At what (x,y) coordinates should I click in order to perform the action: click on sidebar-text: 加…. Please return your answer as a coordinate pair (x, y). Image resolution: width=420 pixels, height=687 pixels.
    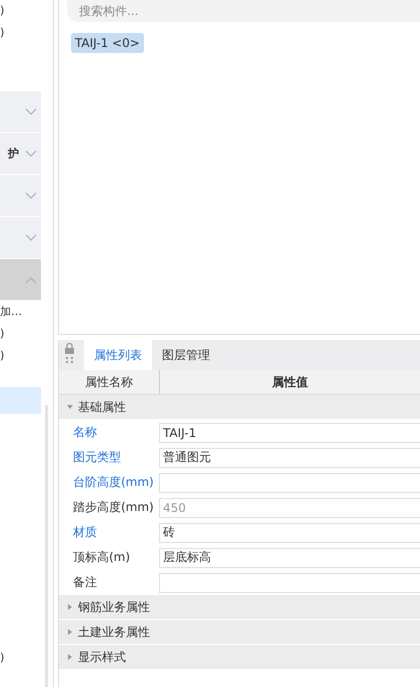
    Looking at the image, I should click on (20, 312).